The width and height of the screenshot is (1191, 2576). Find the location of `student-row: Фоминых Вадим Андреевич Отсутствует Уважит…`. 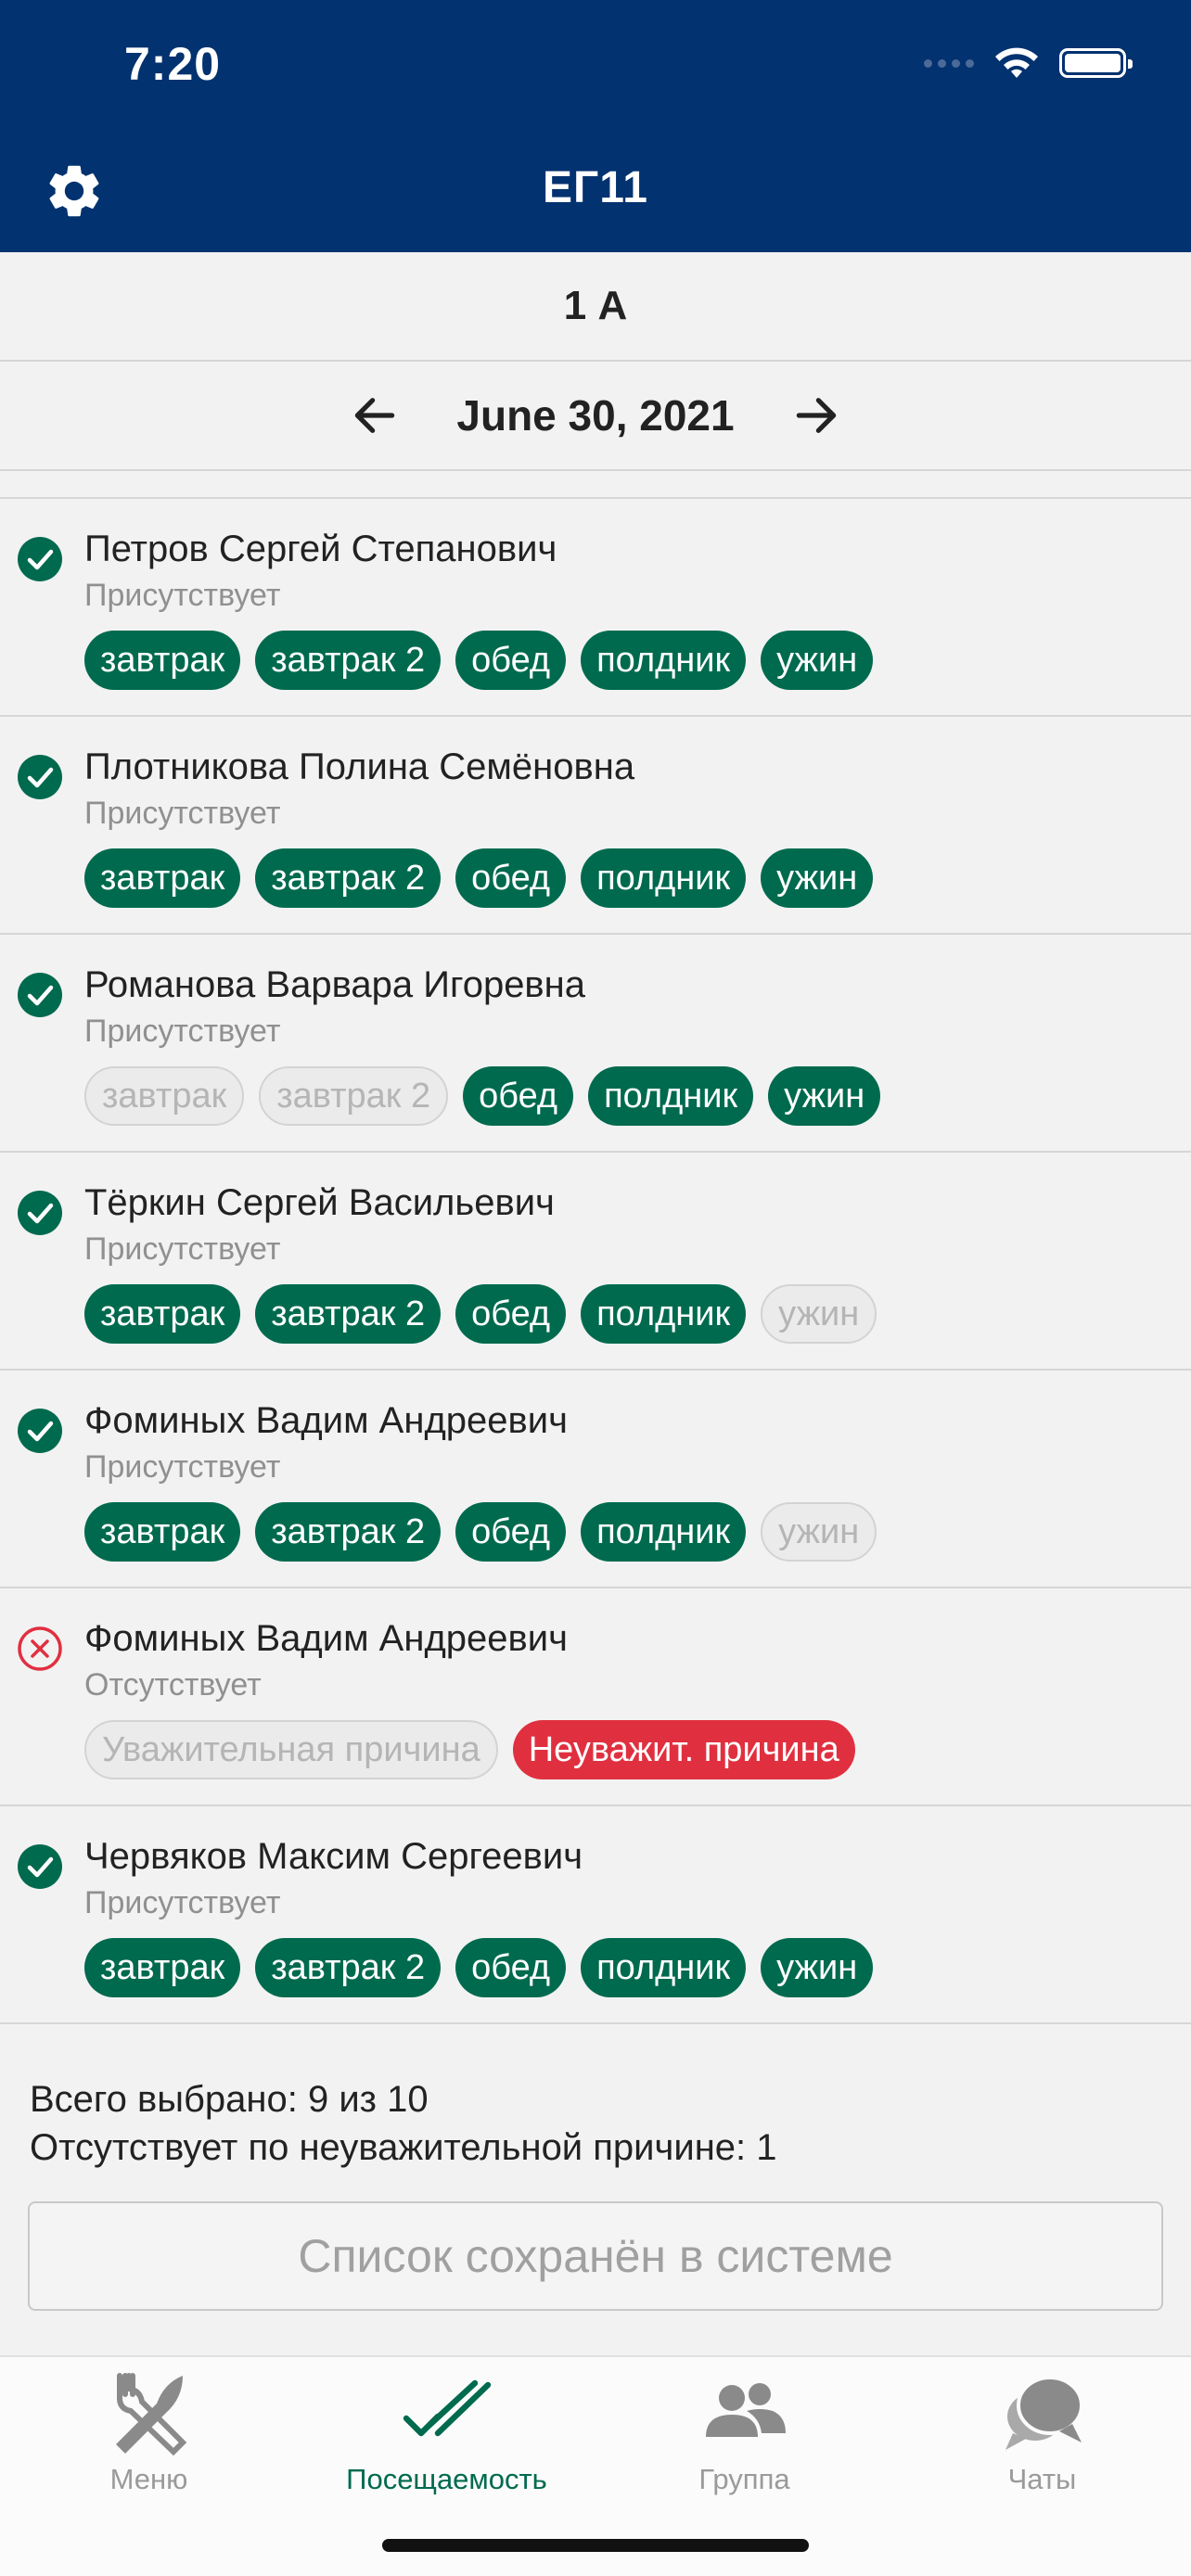

student-row: Фоминых Вадим Андреевич Отсутствует Уважит… is located at coordinates (595, 1697).